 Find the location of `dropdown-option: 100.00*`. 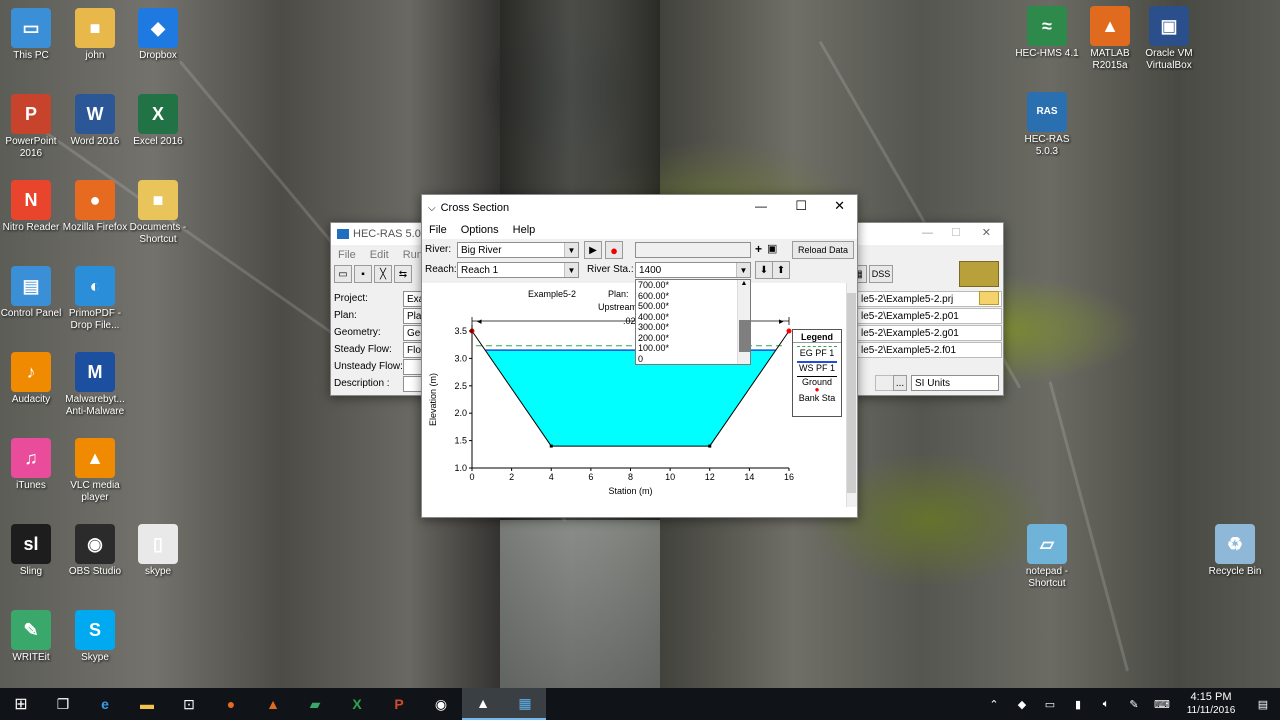

dropdown-option: 100.00* is located at coordinates (686, 348).